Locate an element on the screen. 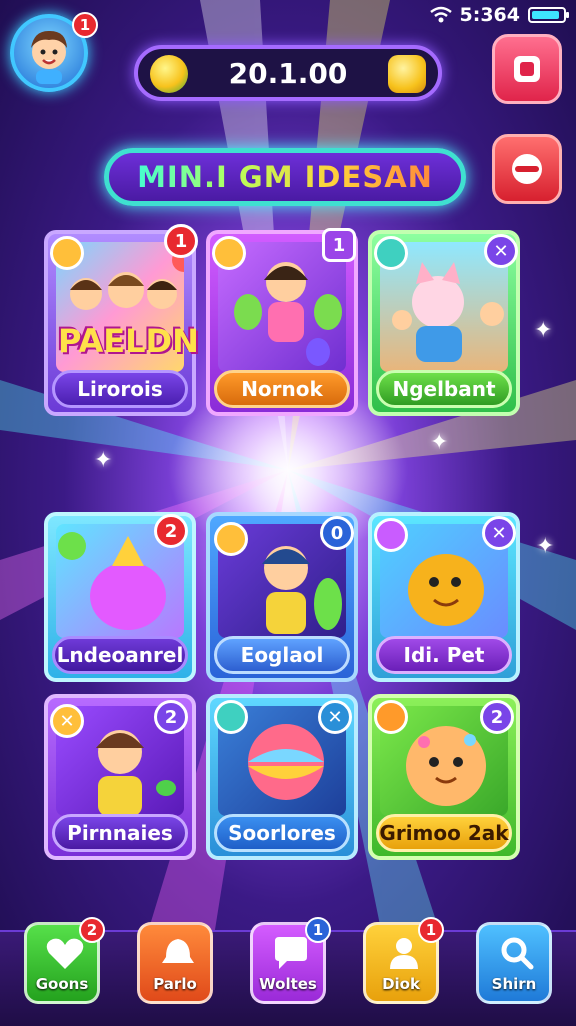  battery-icon is located at coordinates (548, 15).